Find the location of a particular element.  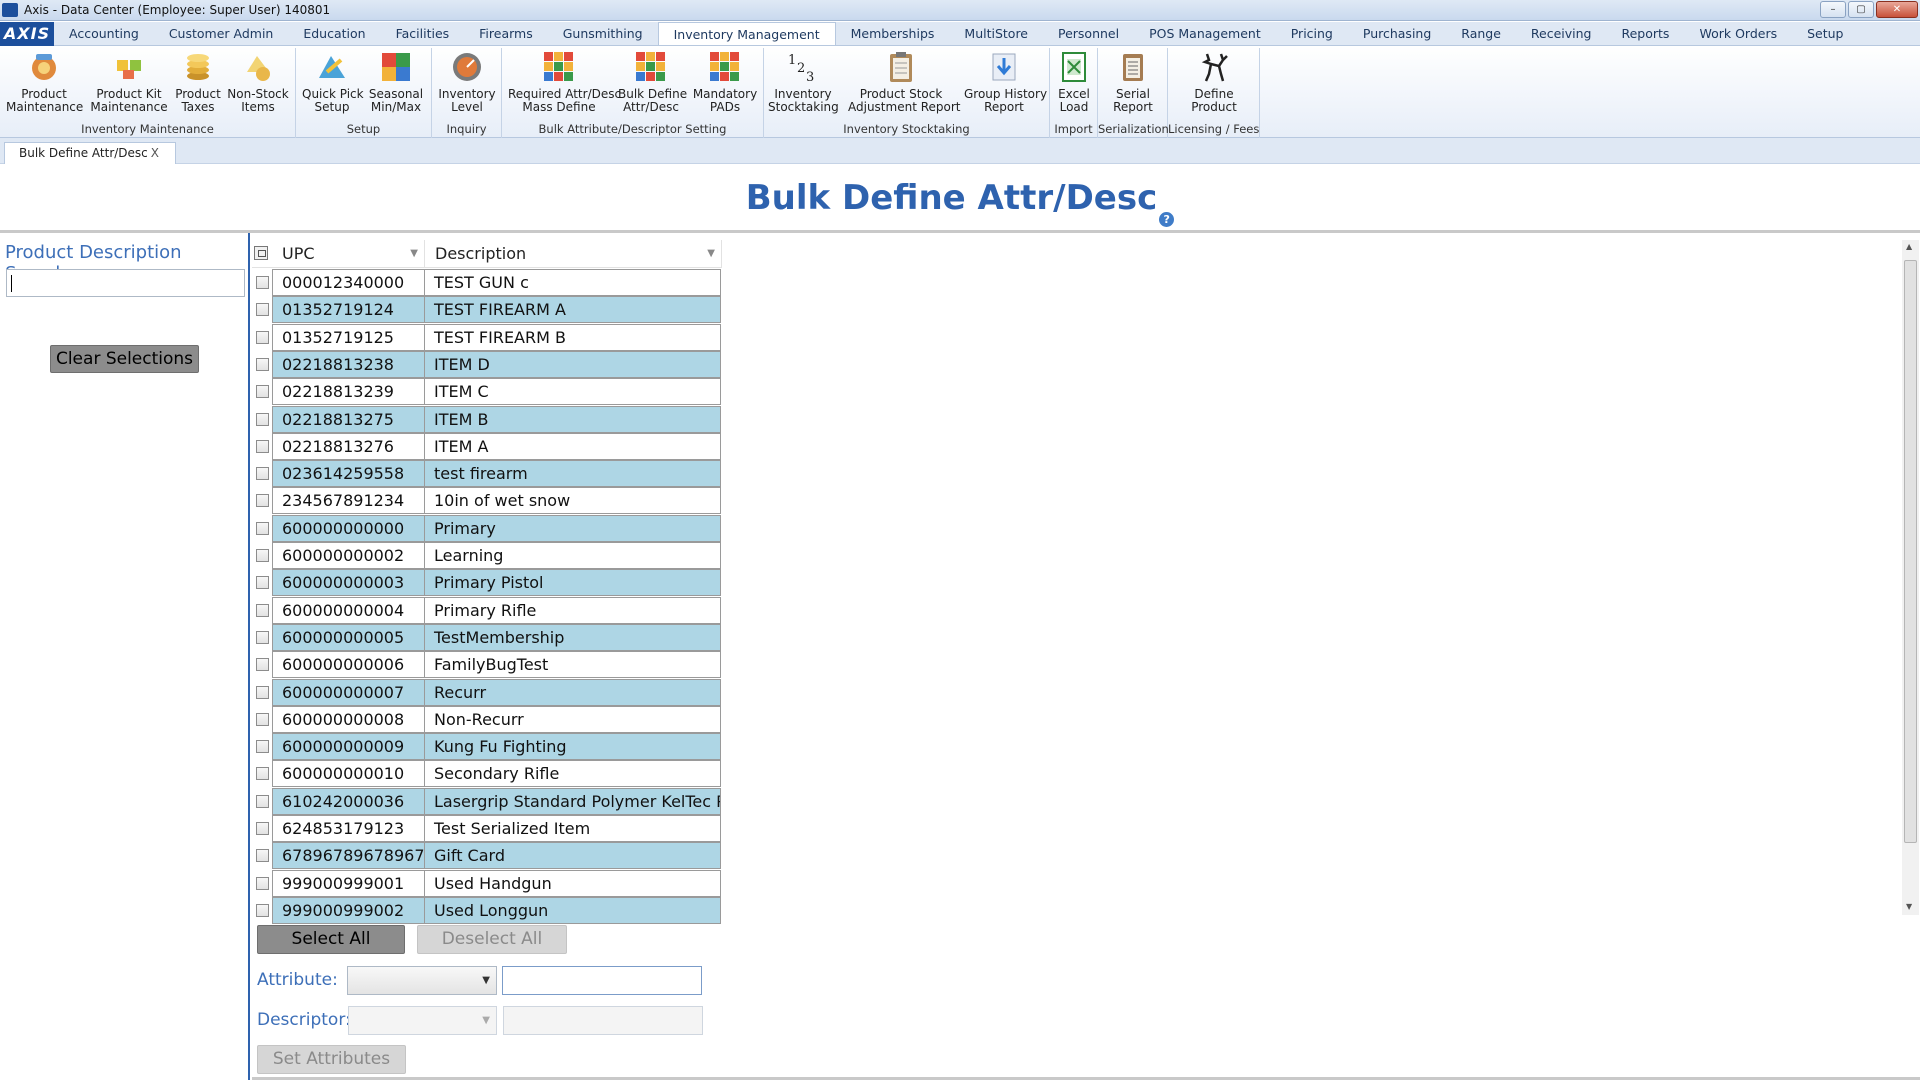

product-description-search-input is located at coordinates (125, 283).